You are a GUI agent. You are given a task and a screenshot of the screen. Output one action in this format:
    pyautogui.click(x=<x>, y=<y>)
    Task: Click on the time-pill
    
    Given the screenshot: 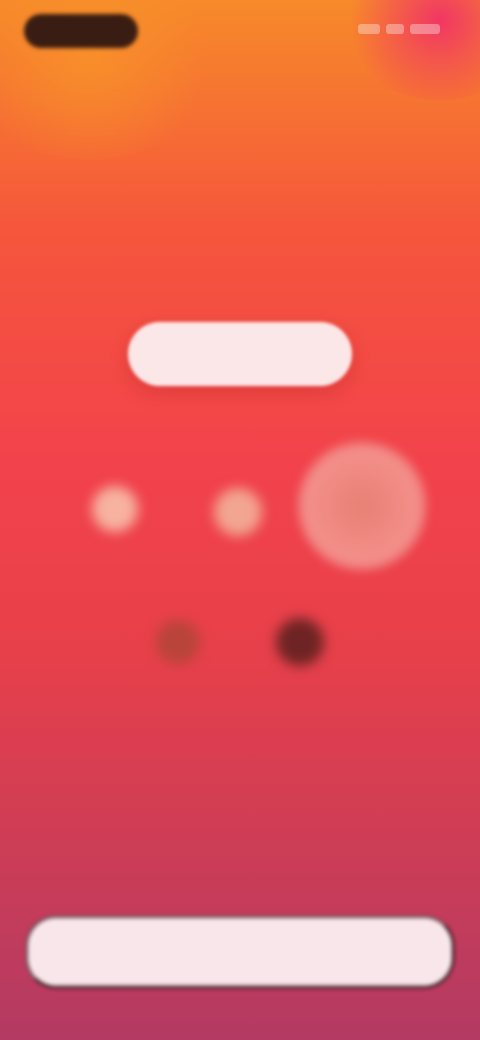 What is the action you would take?
    pyautogui.click(x=81, y=31)
    